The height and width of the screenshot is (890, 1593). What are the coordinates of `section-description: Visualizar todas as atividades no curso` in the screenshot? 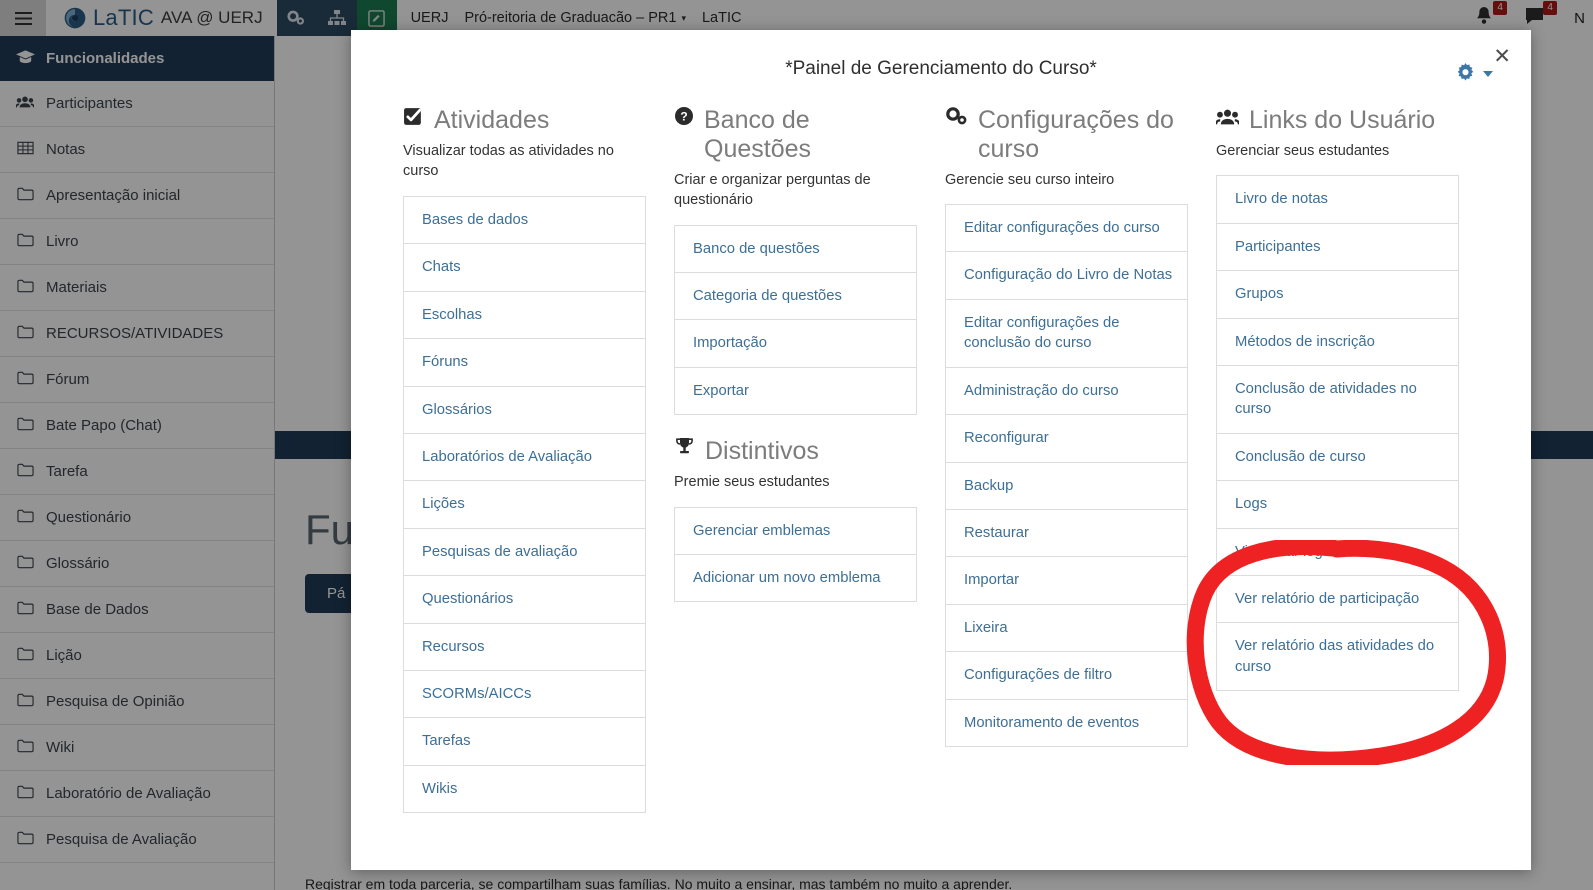 It's located at (508, 161).